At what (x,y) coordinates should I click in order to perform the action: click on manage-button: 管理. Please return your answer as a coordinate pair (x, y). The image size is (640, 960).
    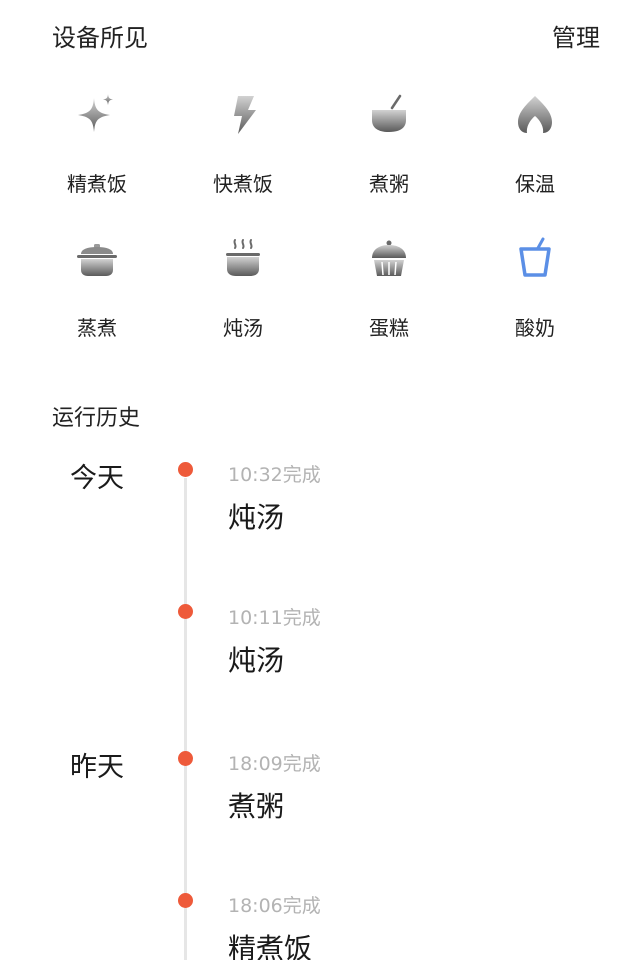
    Looking at the image, I should click on (576, 35).